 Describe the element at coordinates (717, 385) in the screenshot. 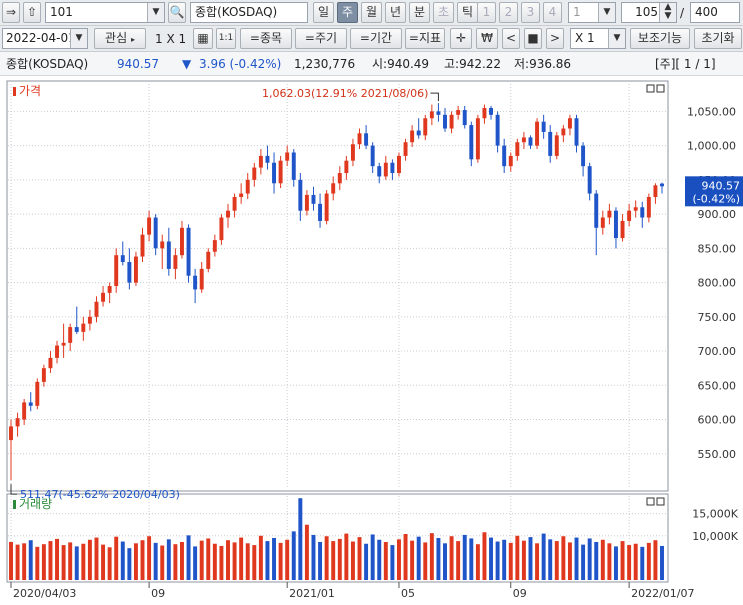

I see `price-tick-label: 650.00` at that location.